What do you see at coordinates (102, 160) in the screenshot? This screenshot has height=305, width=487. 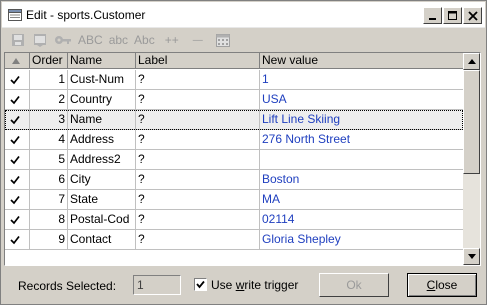 I see `name-cell: Address2` at bounding box center [102, 160].